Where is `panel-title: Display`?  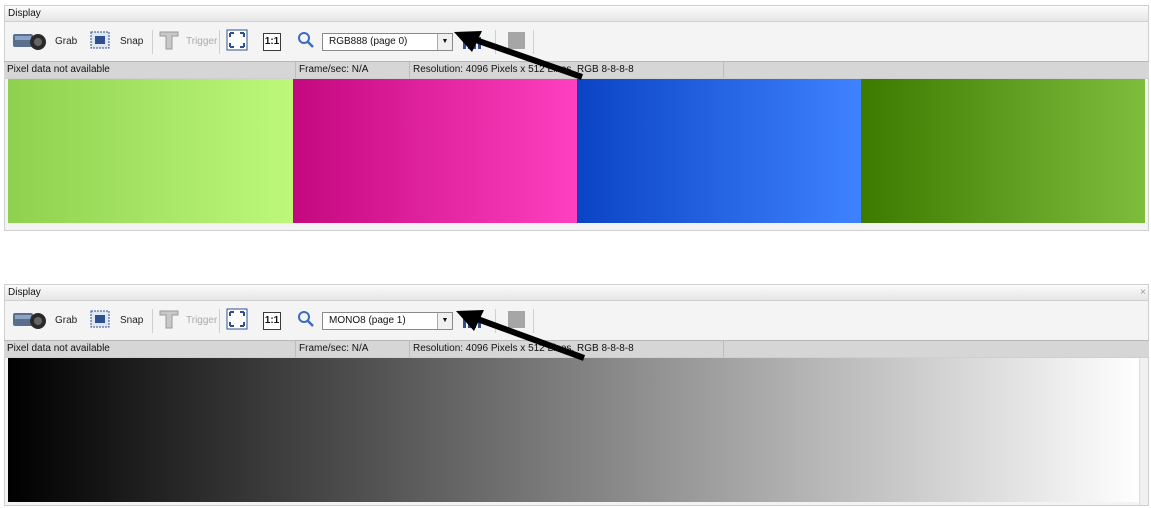 panel-title: Display is located at coordinates (576, 13).